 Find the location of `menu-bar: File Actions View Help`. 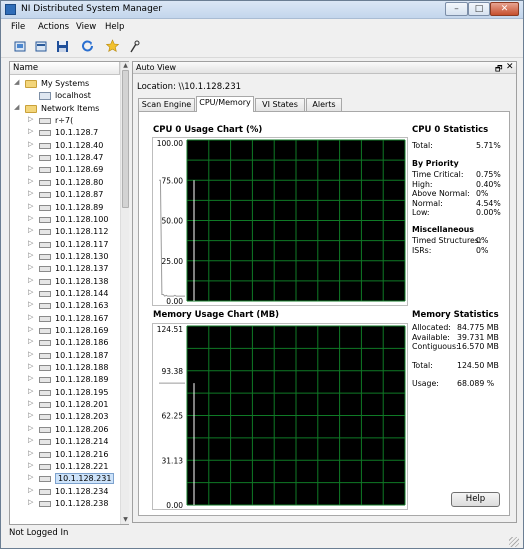

menu-bar: File Actions View Help is located at coordinates (262, 27).